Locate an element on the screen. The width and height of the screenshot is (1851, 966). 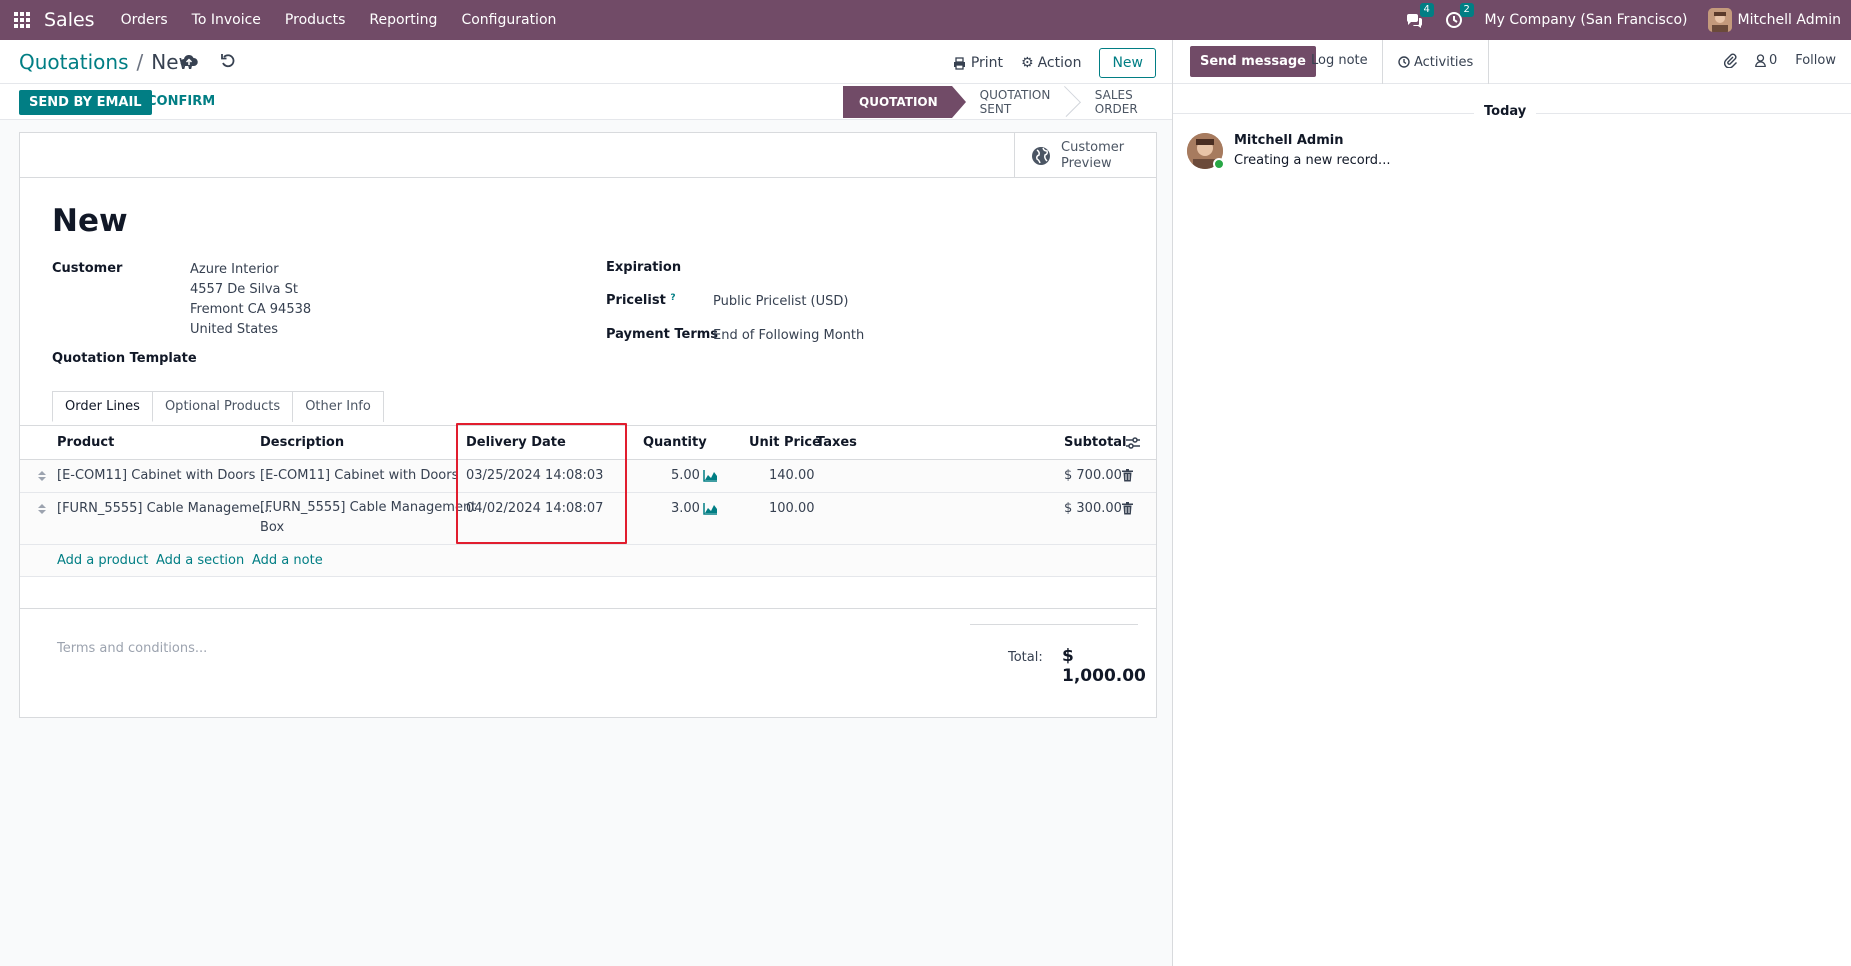
customer-name: Azure Interior is located at coordinates (234, 269).